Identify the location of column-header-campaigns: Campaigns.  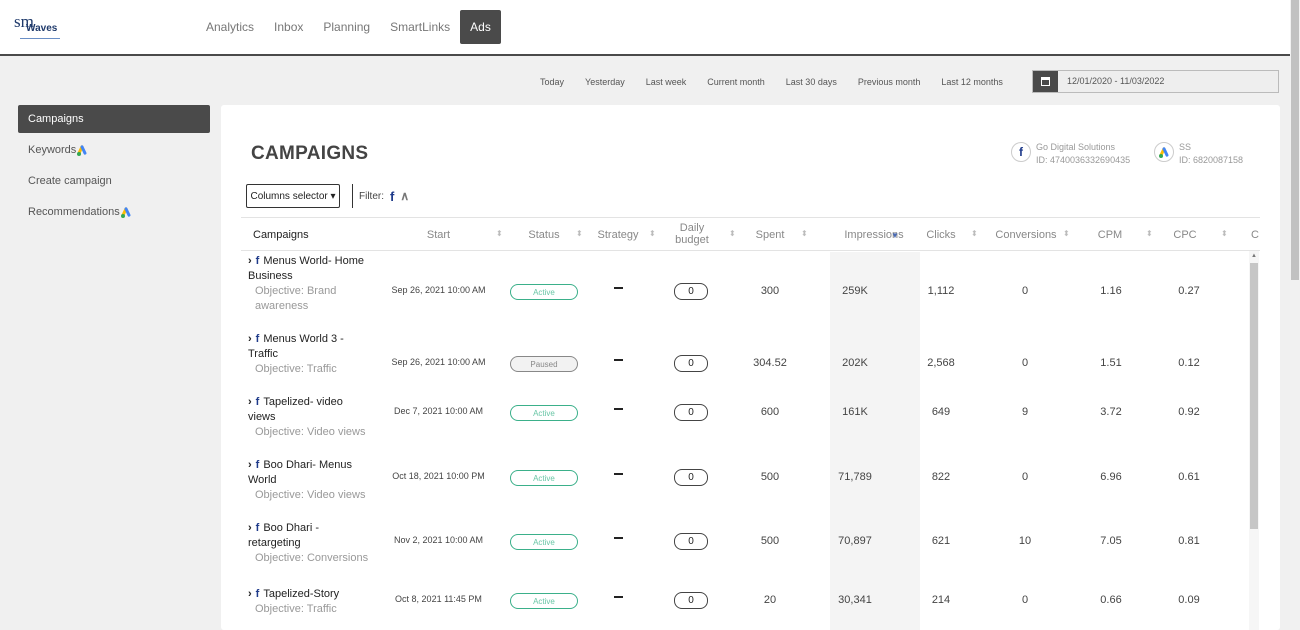
(308, 234).